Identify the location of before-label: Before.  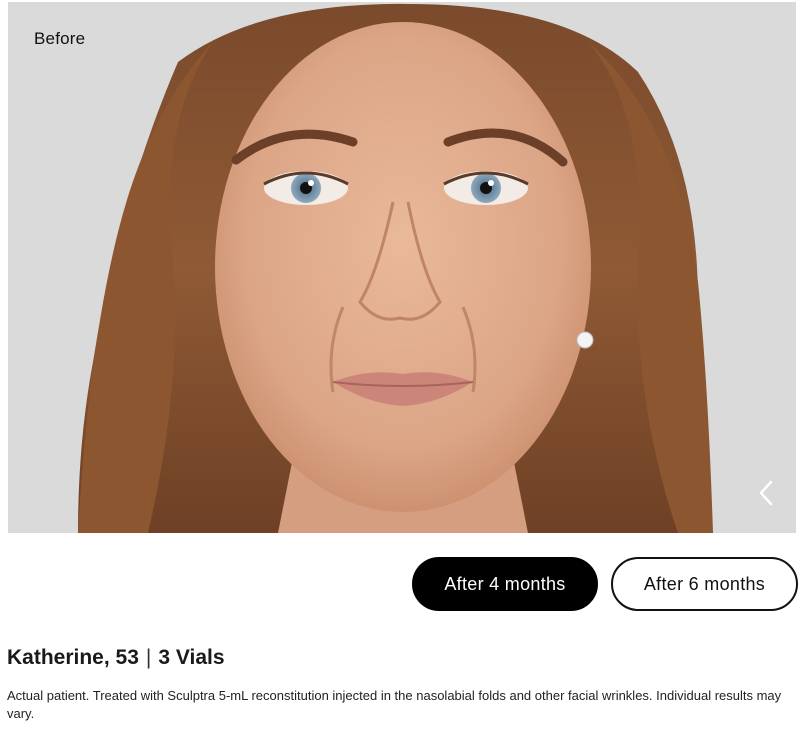
(60, 38).